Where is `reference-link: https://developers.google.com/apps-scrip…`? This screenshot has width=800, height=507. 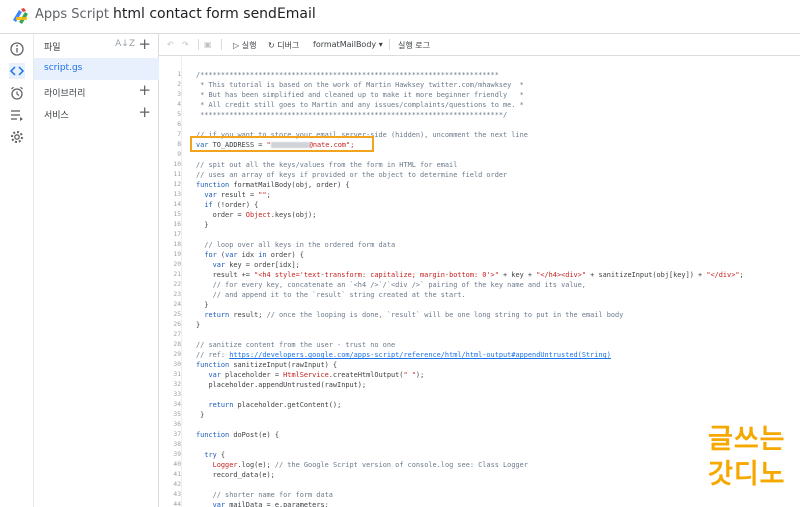 reference-link: https://developers.google.com/apps-scrip… is located at coordinates (420, 355).